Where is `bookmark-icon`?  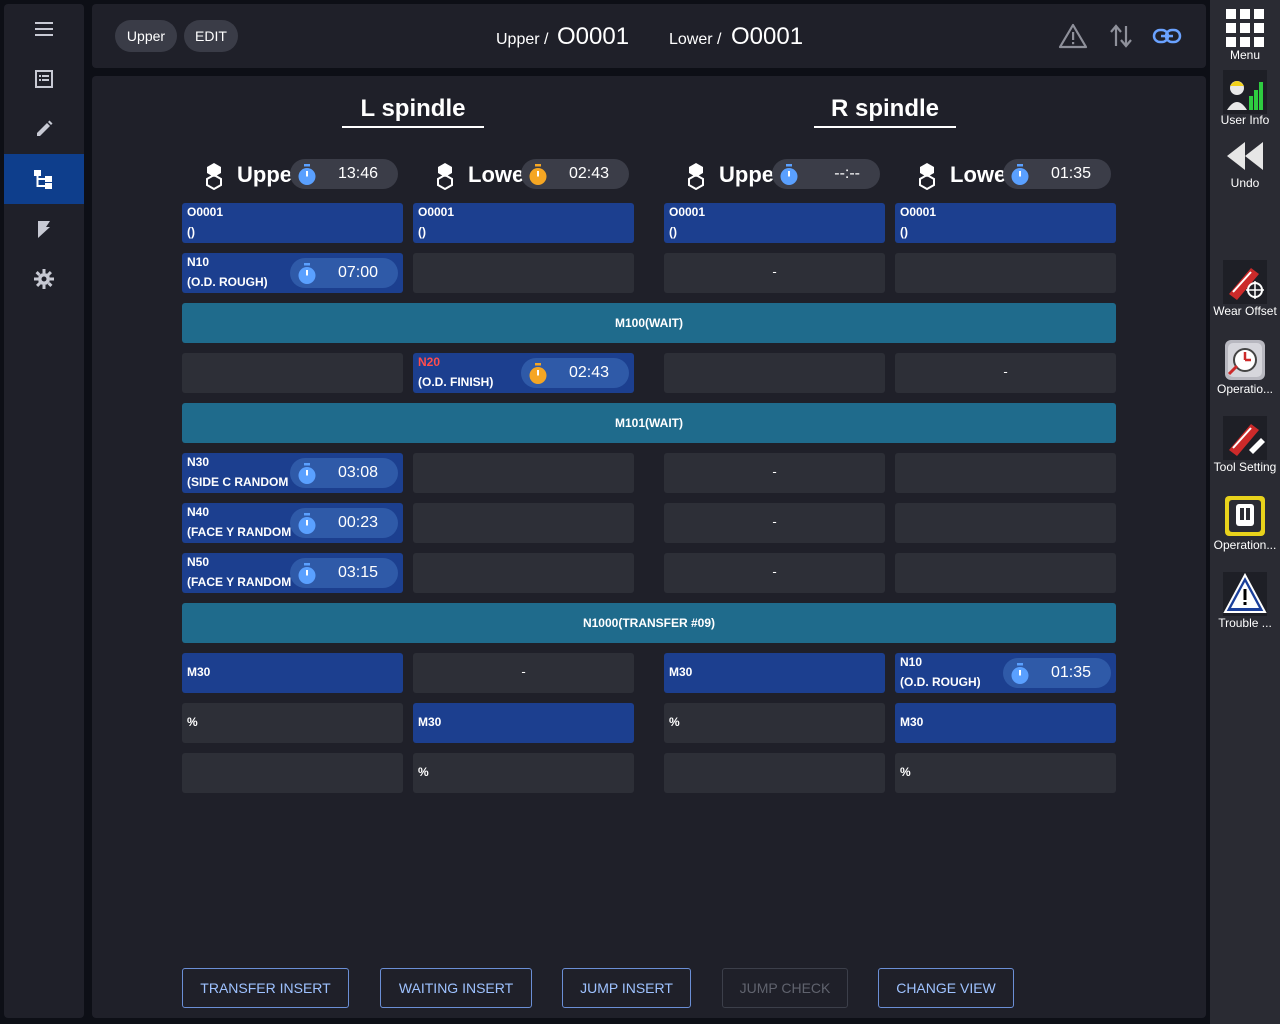 bookmark-icon is located at coordinates (44, 229).